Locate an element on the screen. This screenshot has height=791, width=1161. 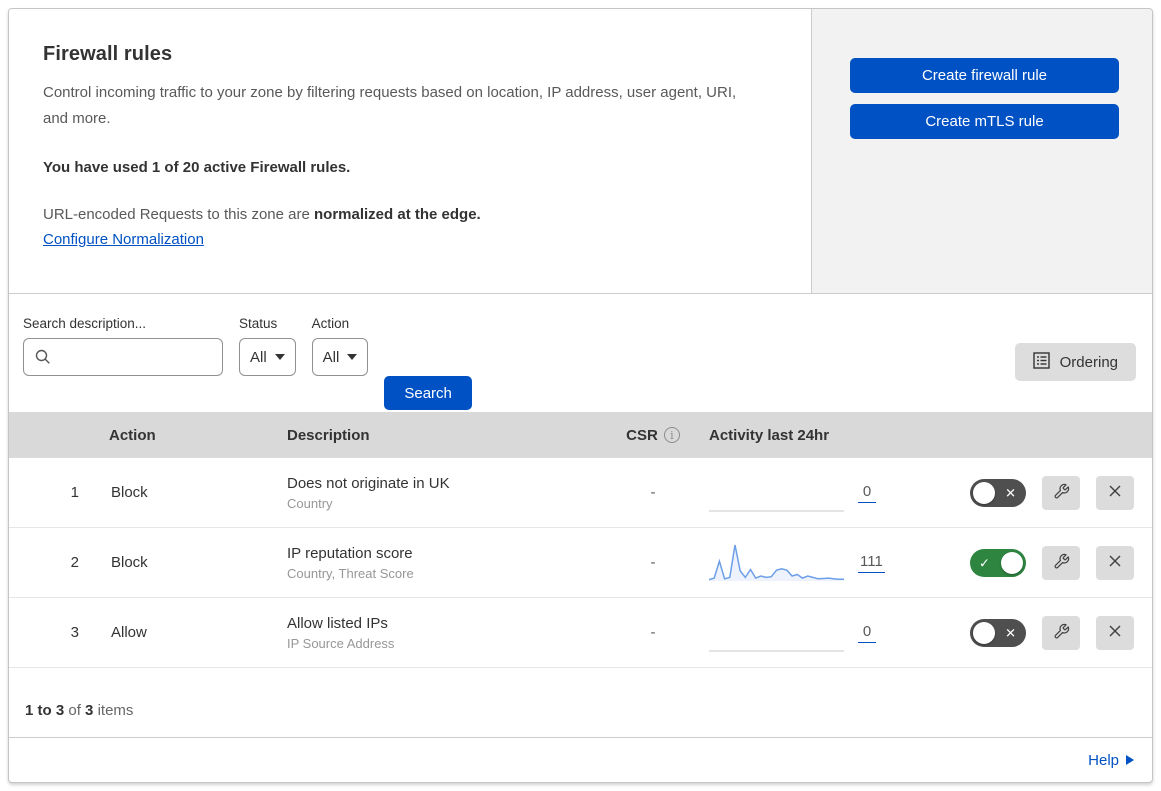
of-label: of is located at coordinates (74, 710).